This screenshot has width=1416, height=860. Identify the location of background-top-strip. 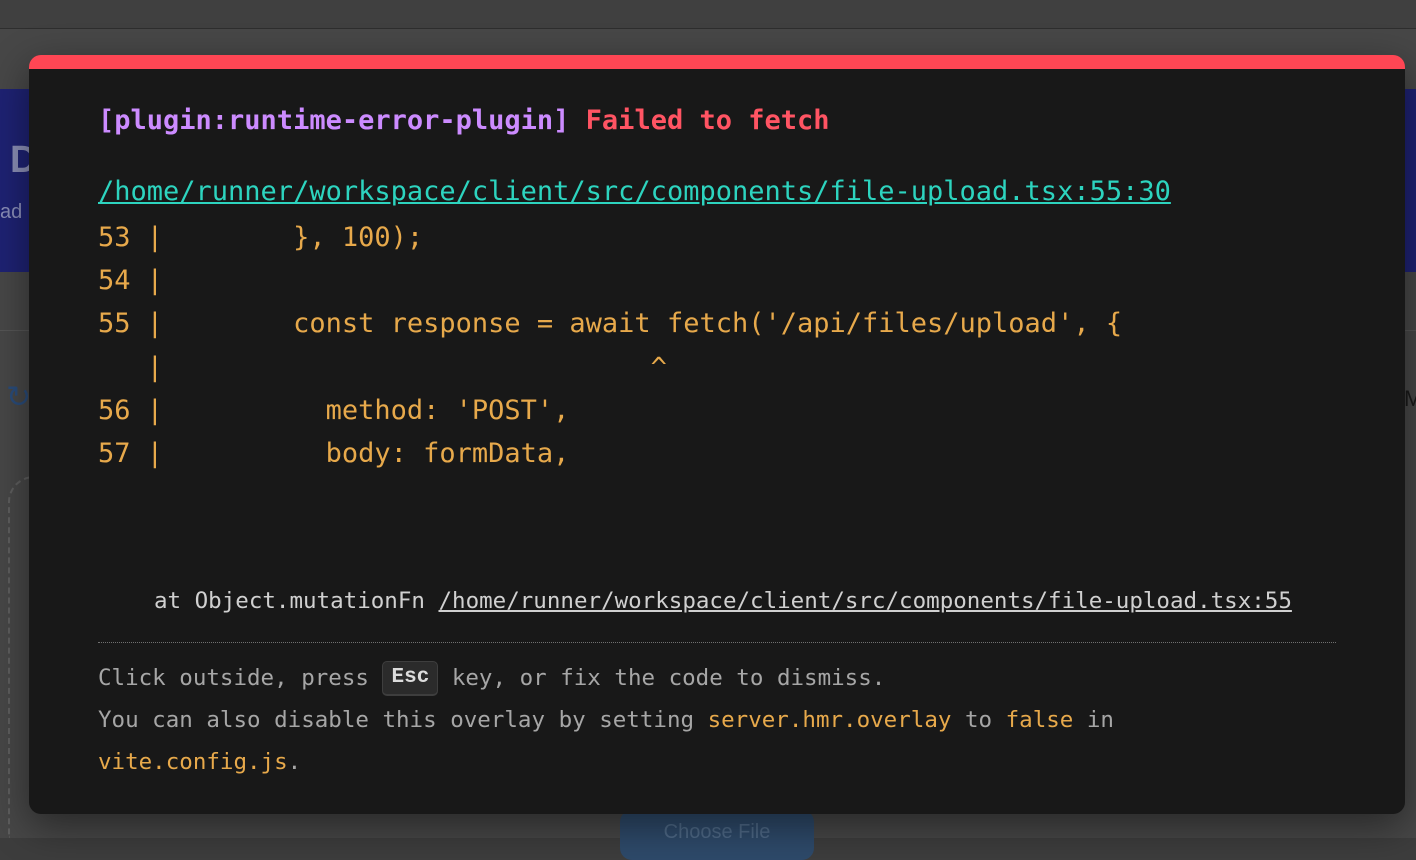
(708, 14).